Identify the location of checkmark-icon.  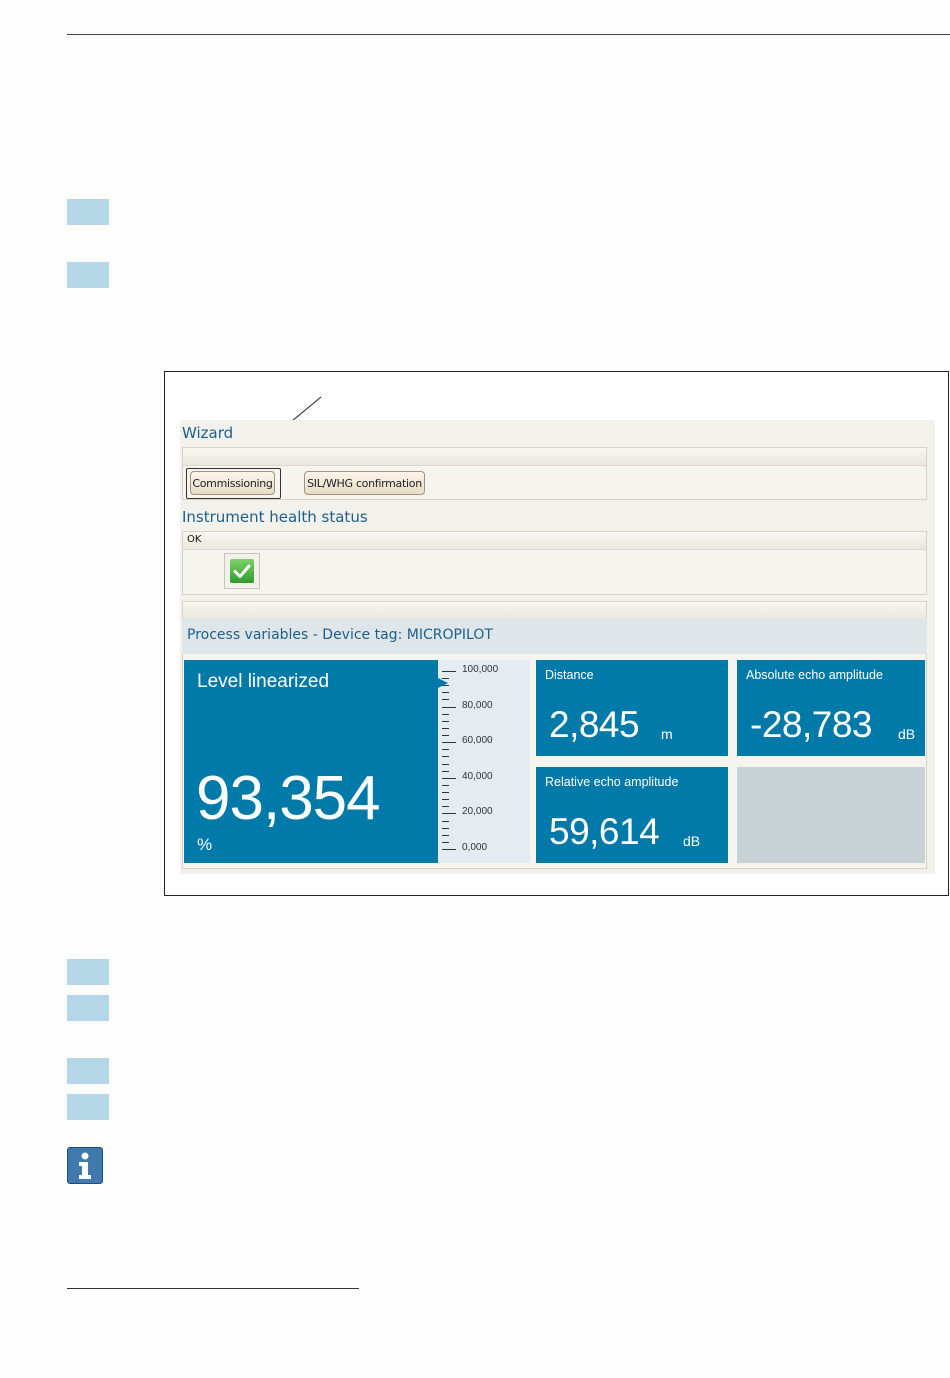
(242, 571).